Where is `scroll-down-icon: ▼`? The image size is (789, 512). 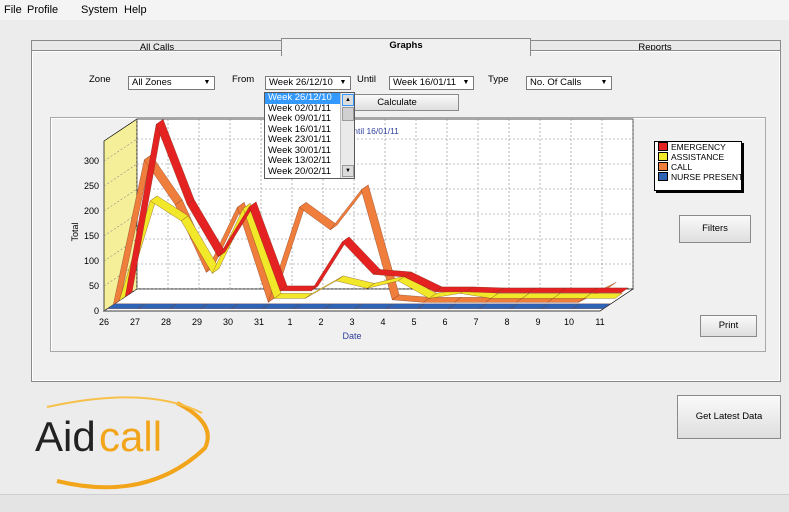 scroll-down-icon: ▼ is located at coordinates (348, 171).